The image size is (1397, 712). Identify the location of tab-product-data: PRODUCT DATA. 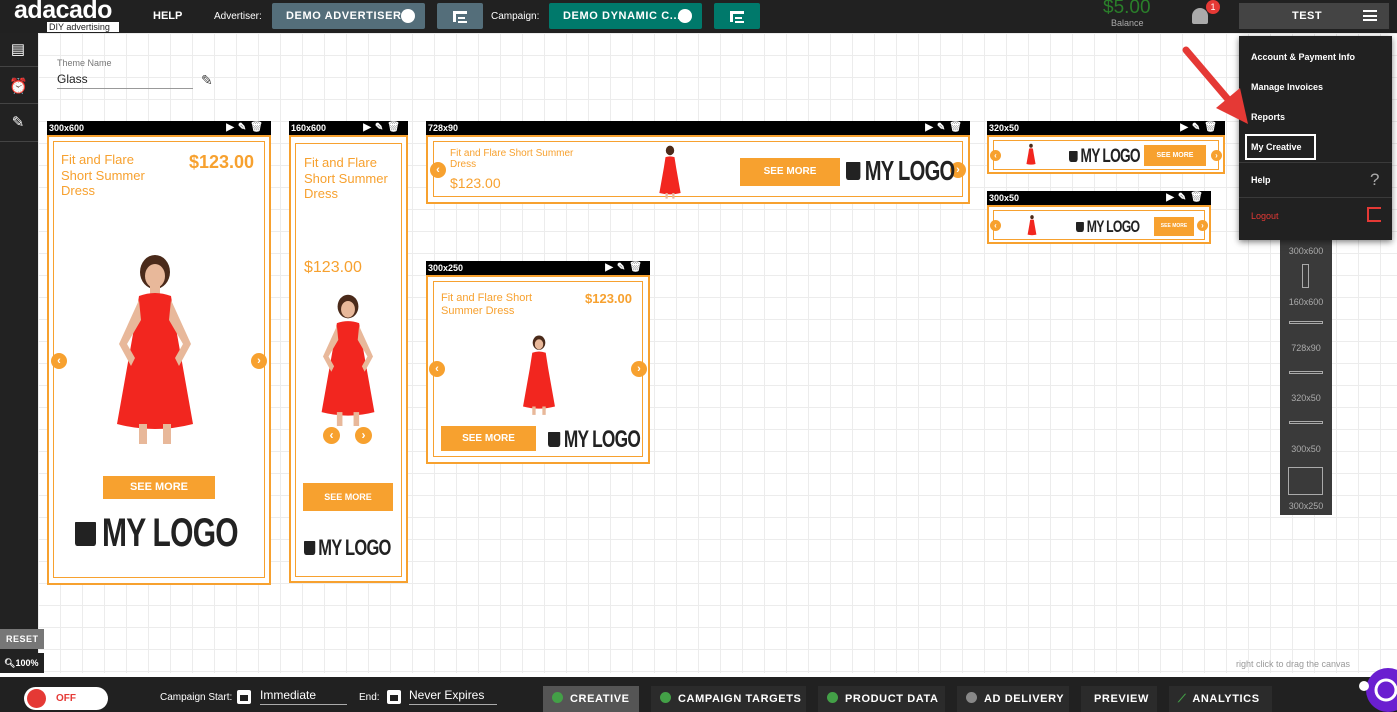
(881, 699).